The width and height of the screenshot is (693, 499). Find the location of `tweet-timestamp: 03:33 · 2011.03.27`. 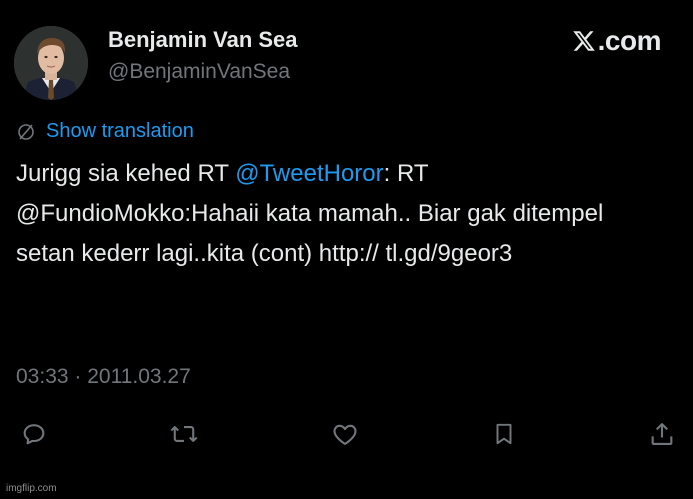

tweet-timestamp: 03:33 · 2011.03.27 is located at coordinates (103, 377).